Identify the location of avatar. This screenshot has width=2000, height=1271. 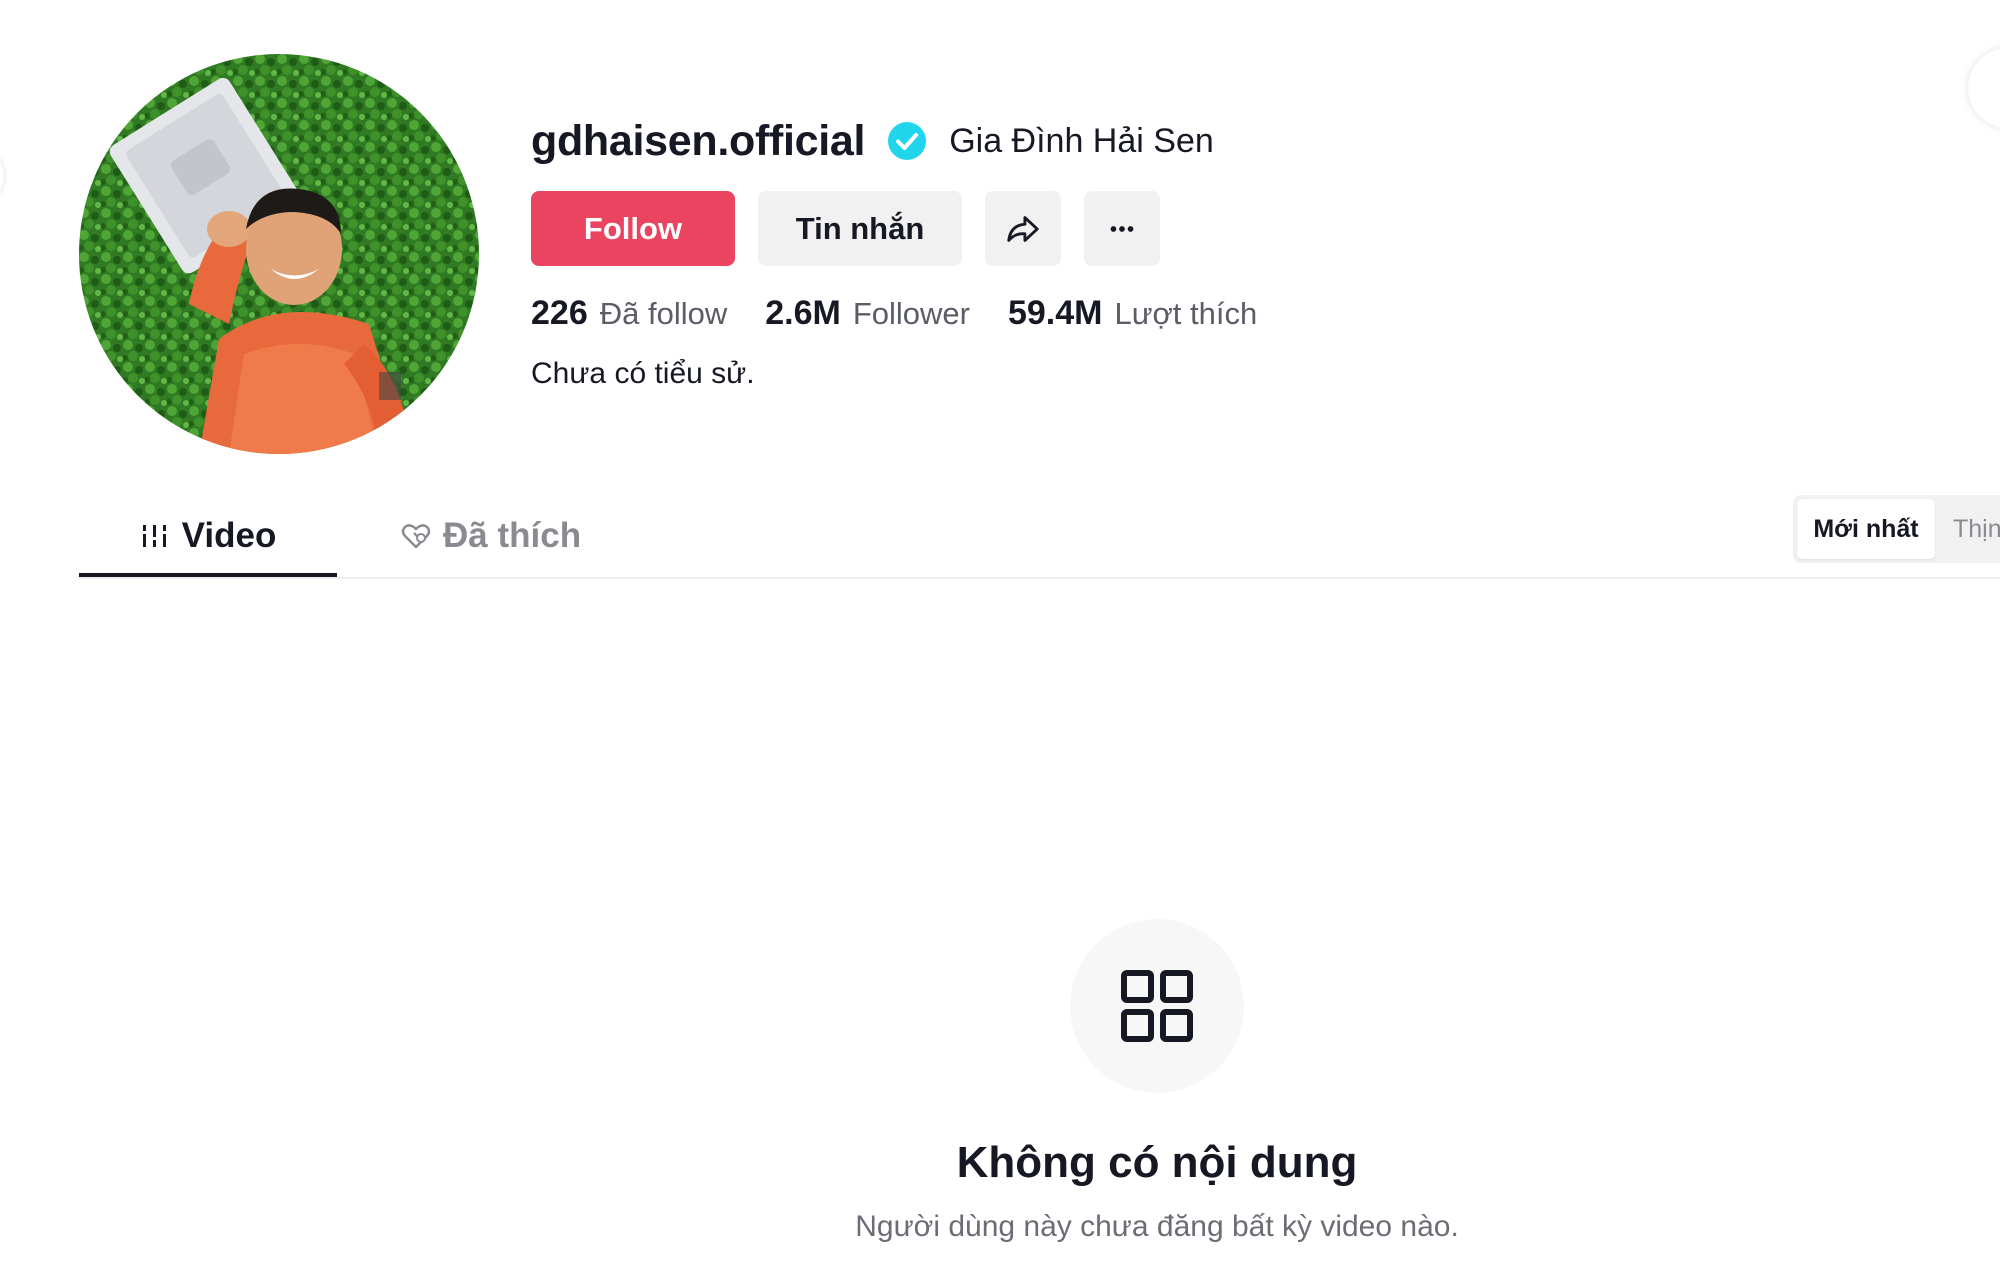
(279, 254).